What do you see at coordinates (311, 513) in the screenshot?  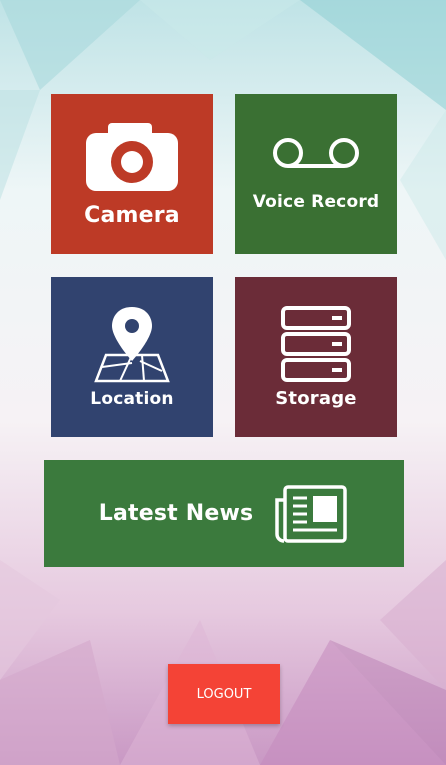 I see `newspaper-icon` at bounding box center [311, 513].